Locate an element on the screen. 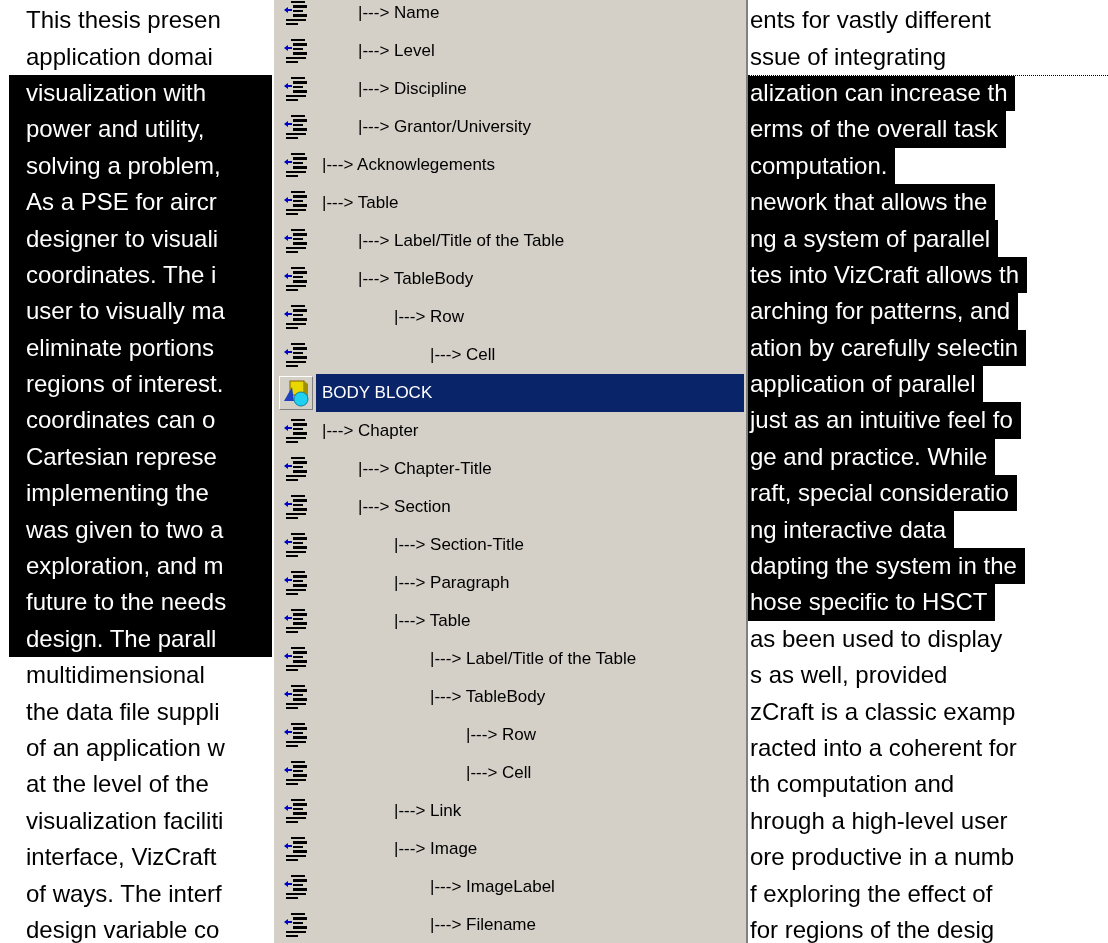  menu-item: |---> Paragraph is located at coordinates (530, 583).